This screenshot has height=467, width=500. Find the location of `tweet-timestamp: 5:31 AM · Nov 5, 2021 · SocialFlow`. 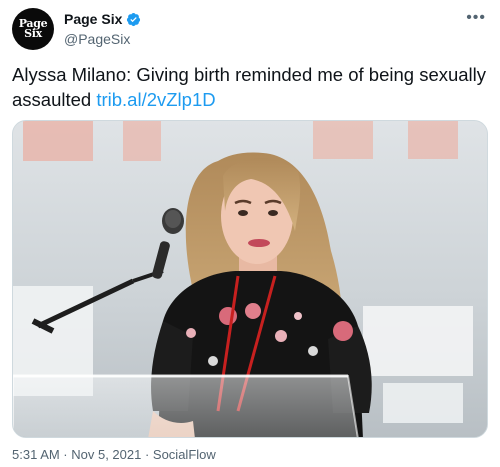

tweet-timestamp: 5:31 AM · Nov 5, 2021 · SocialFlow is located at coordinates (114, 454).